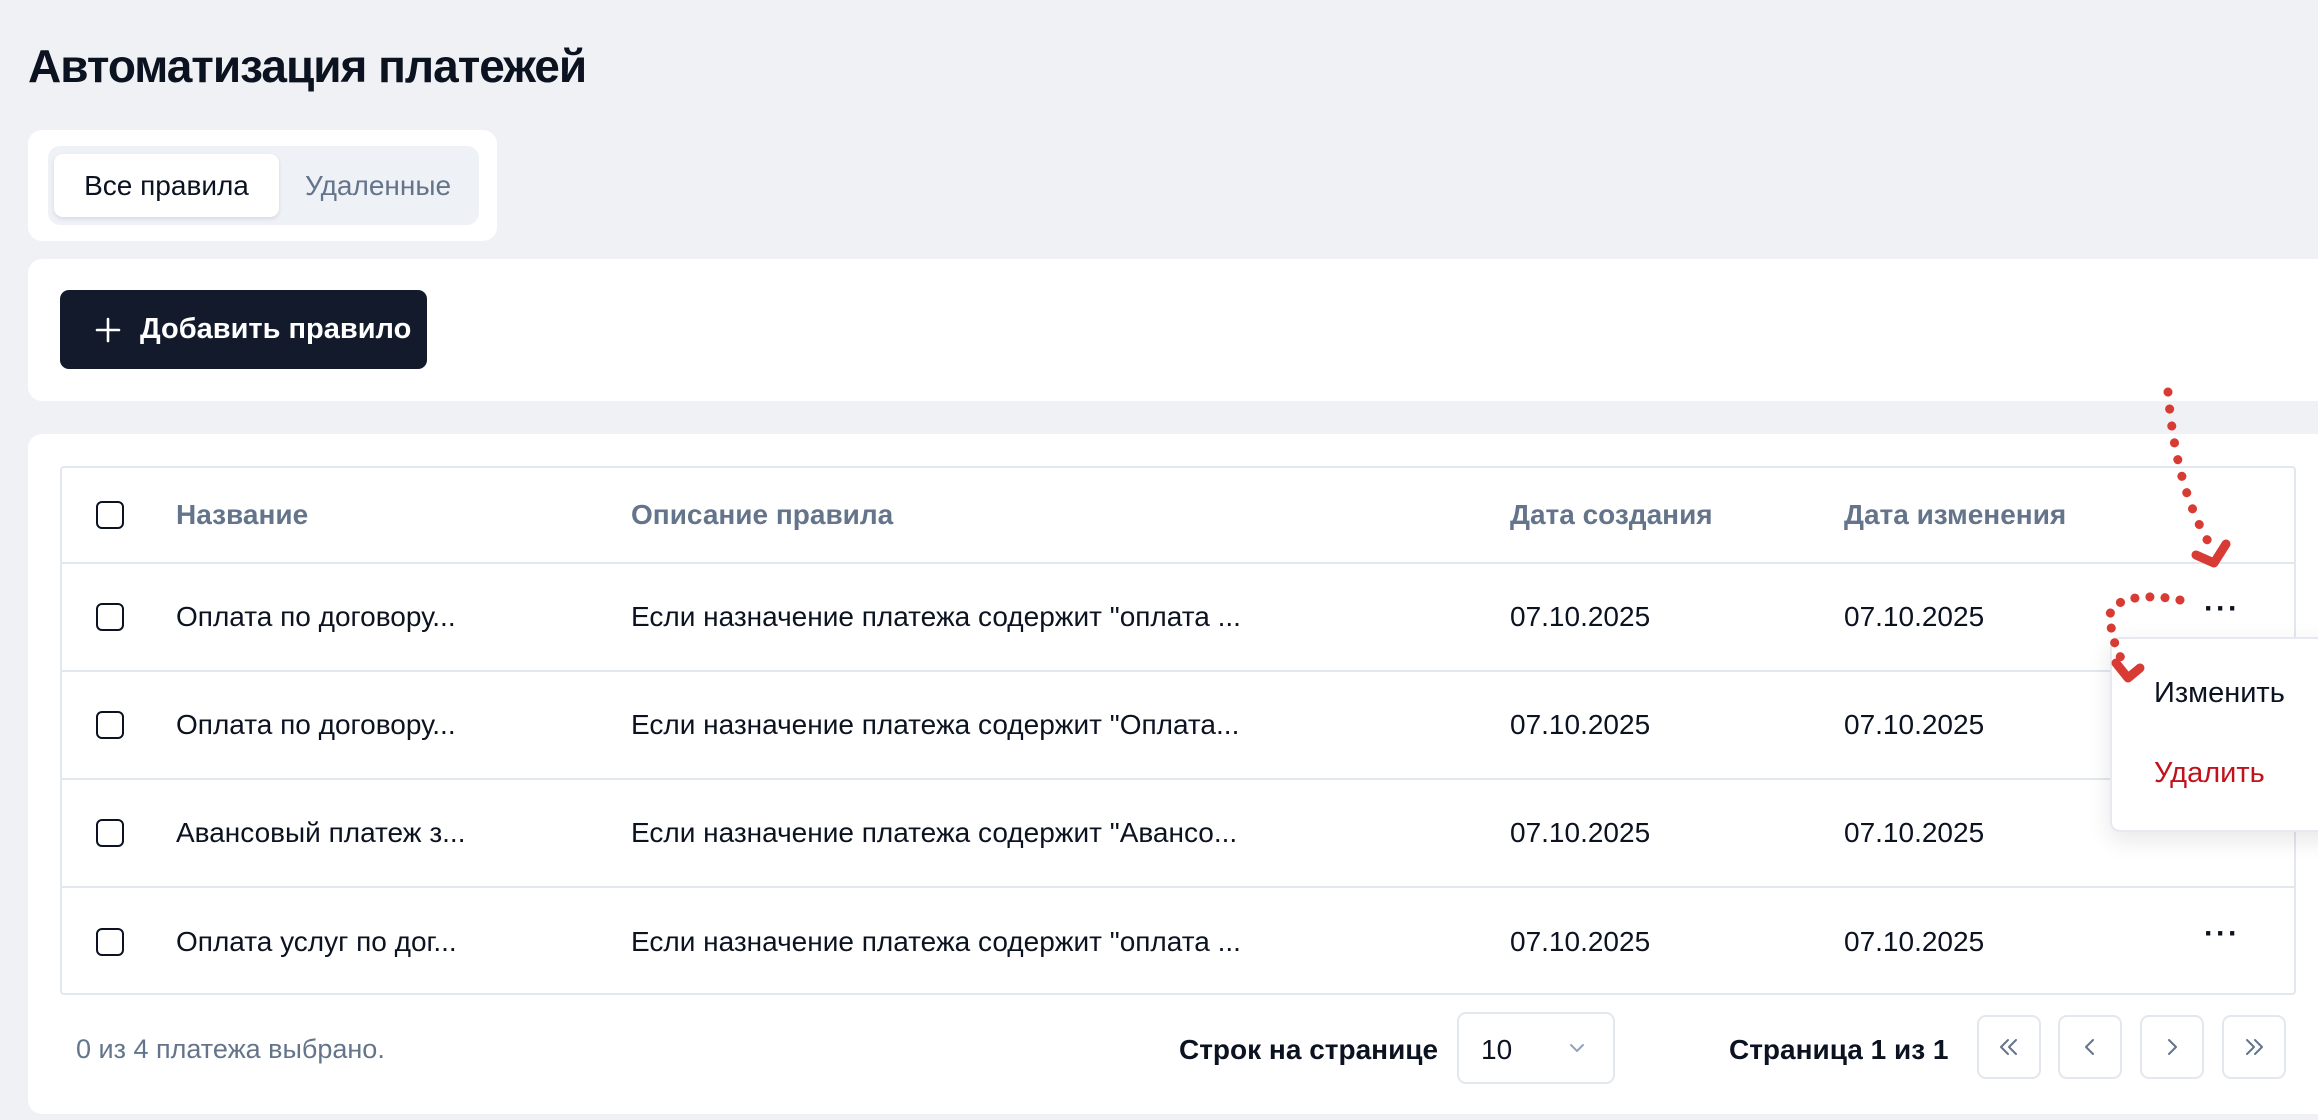 This screenshot has height=1120, width=2318. Describe the element at coordinates (276, 329) in the screenshot. I see `add-rule-label: Добавить правило` at that location.